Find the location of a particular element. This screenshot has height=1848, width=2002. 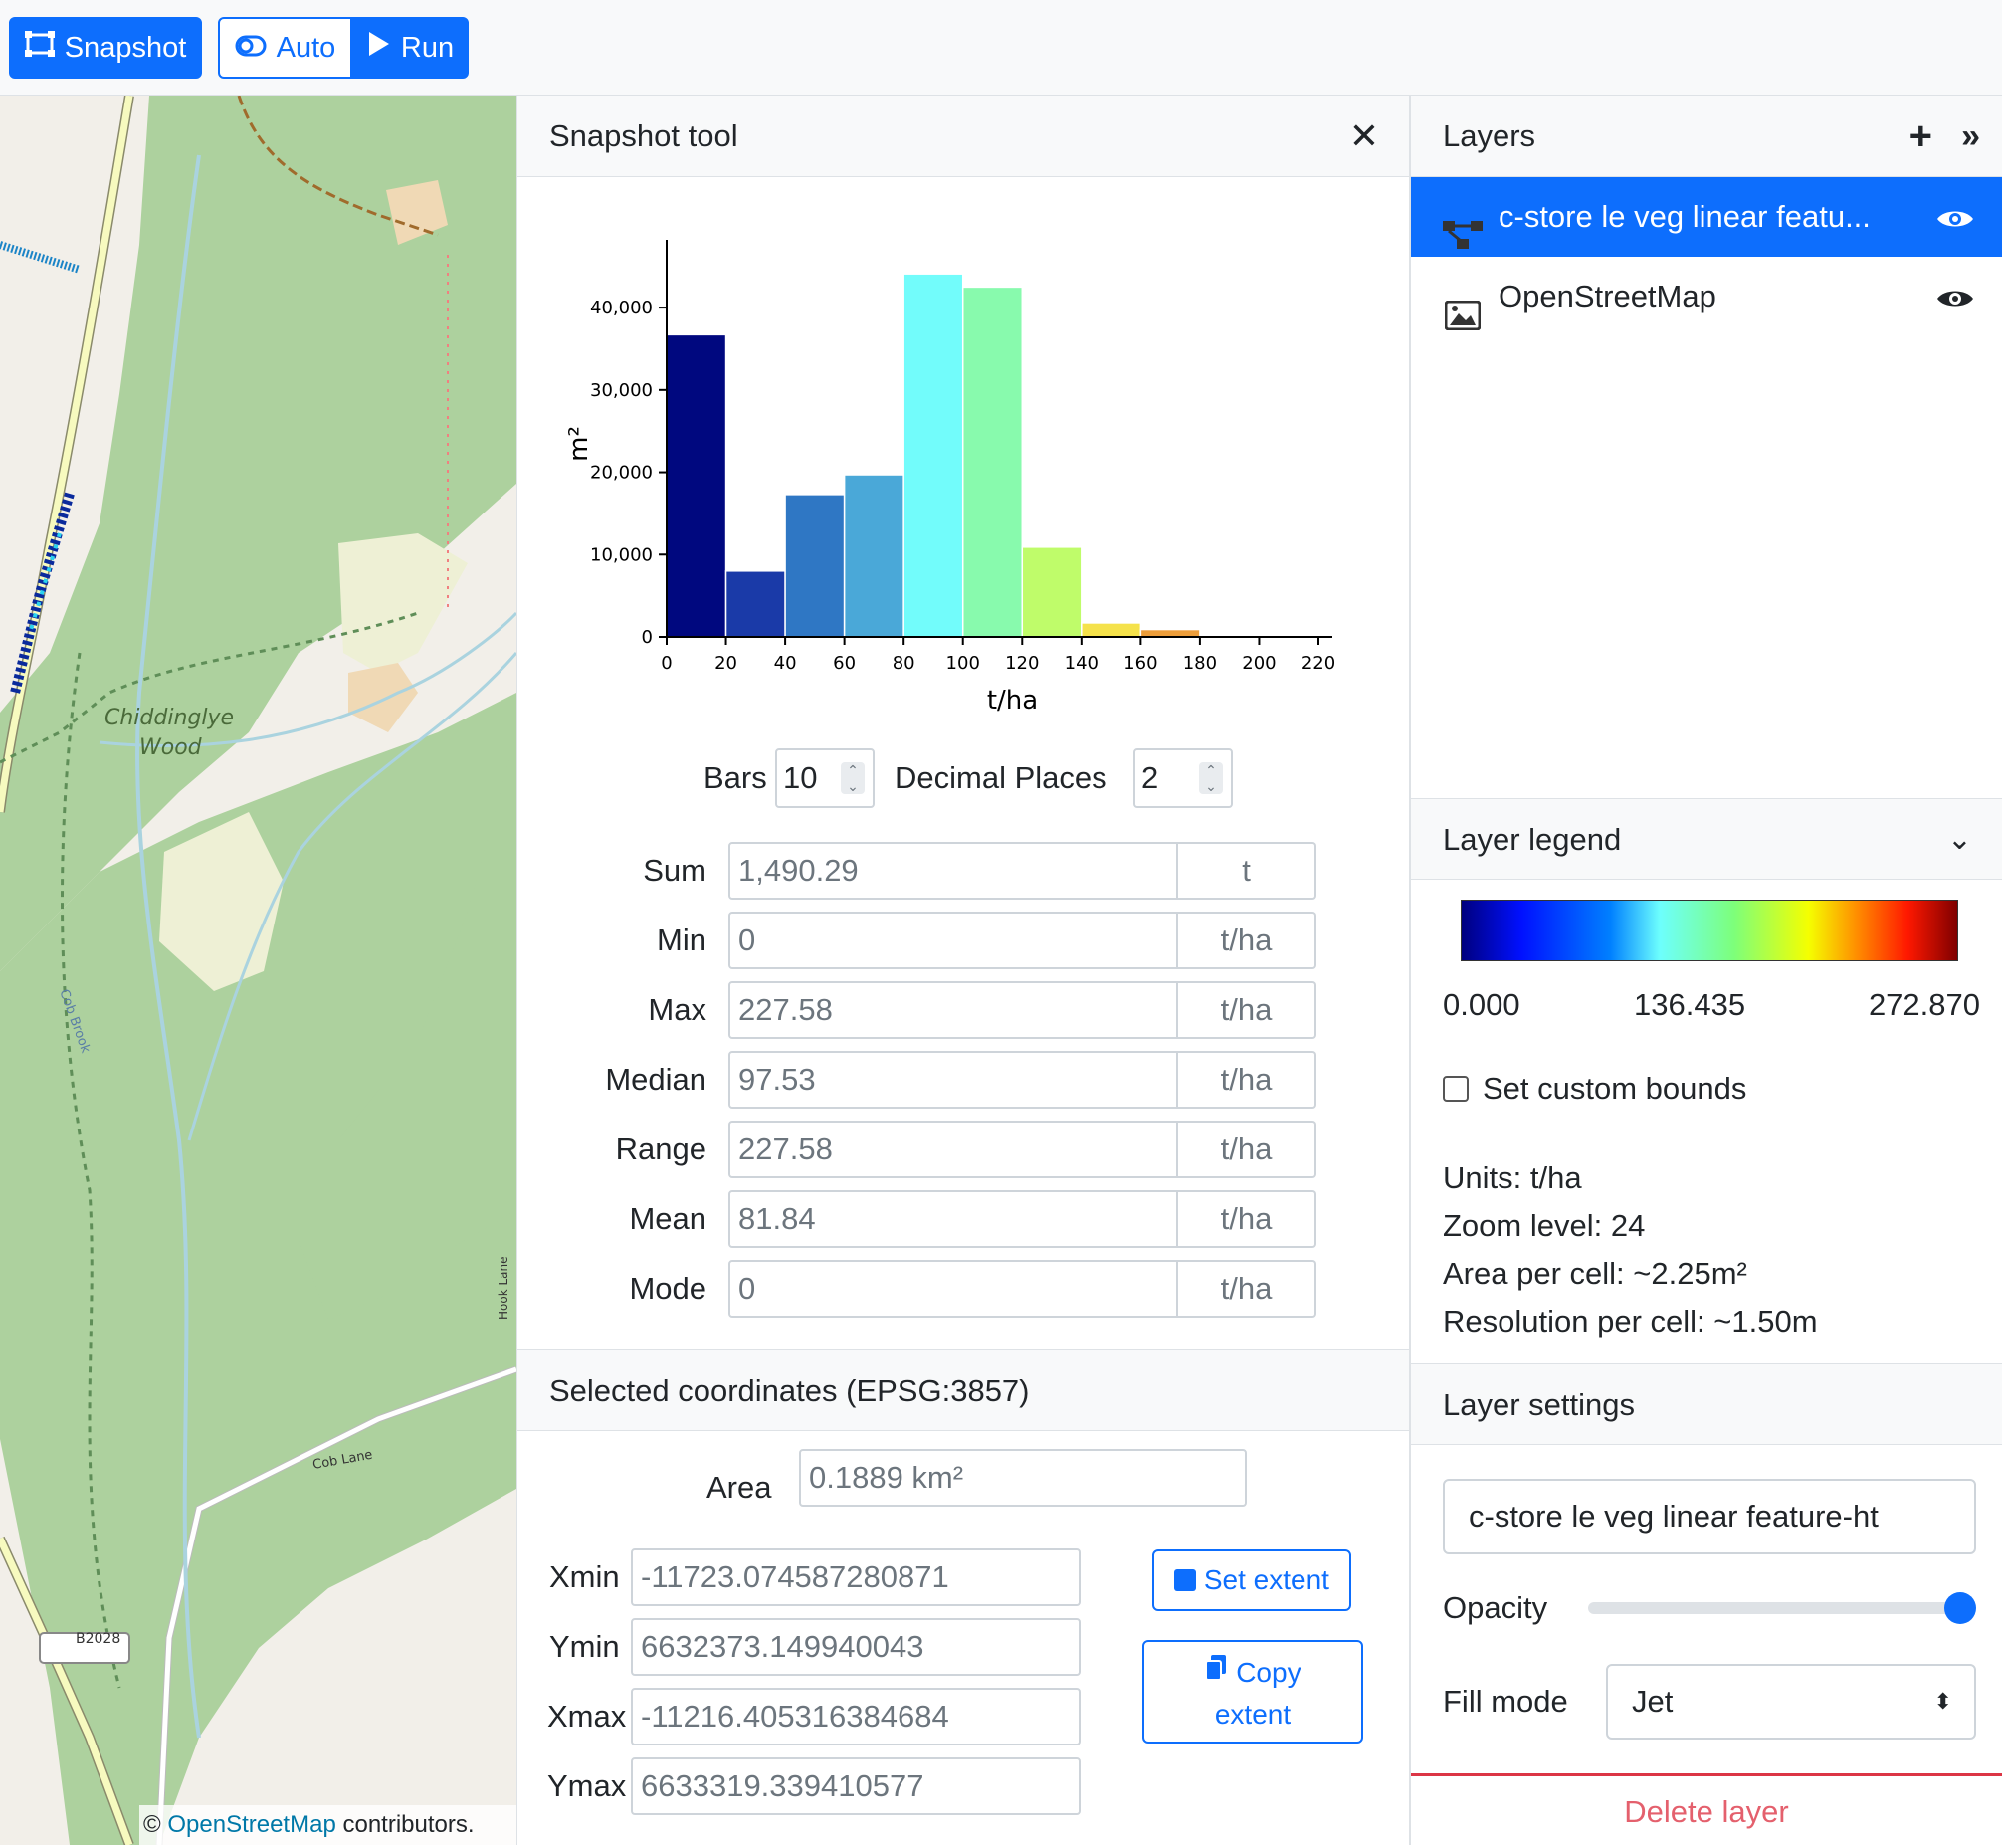

stat-row-min: Min 0 t/ha is located at coordinates (963, 941).